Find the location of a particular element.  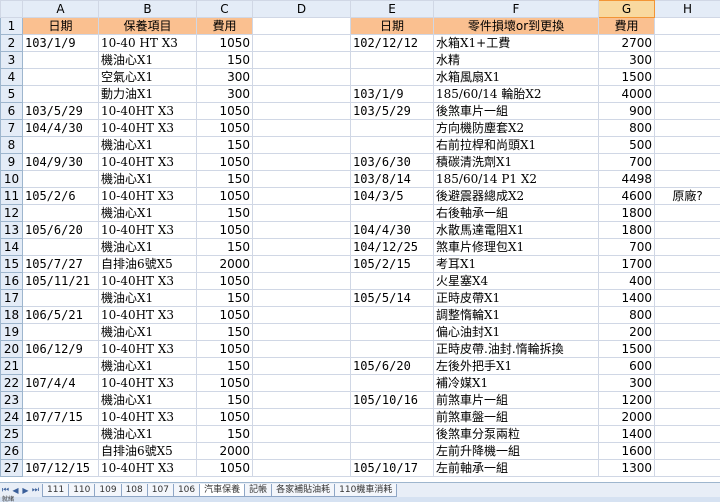

sheet-tab: 108 is located at coordinates (134, 490).